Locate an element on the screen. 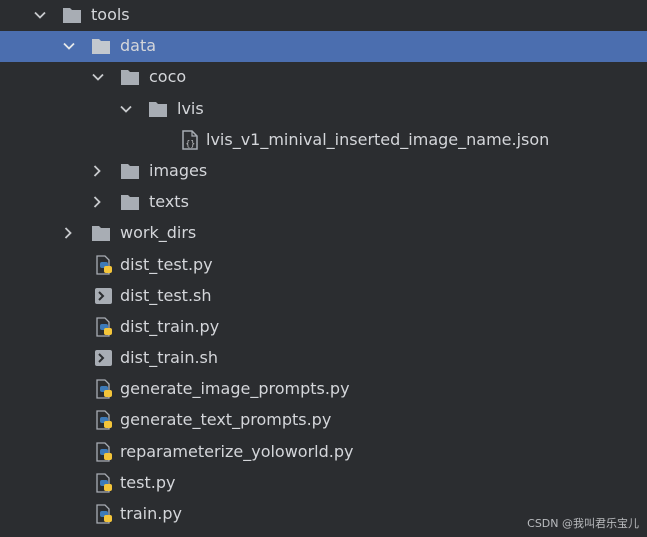  tree-item-label: texts is located at coordinates (169, 202).